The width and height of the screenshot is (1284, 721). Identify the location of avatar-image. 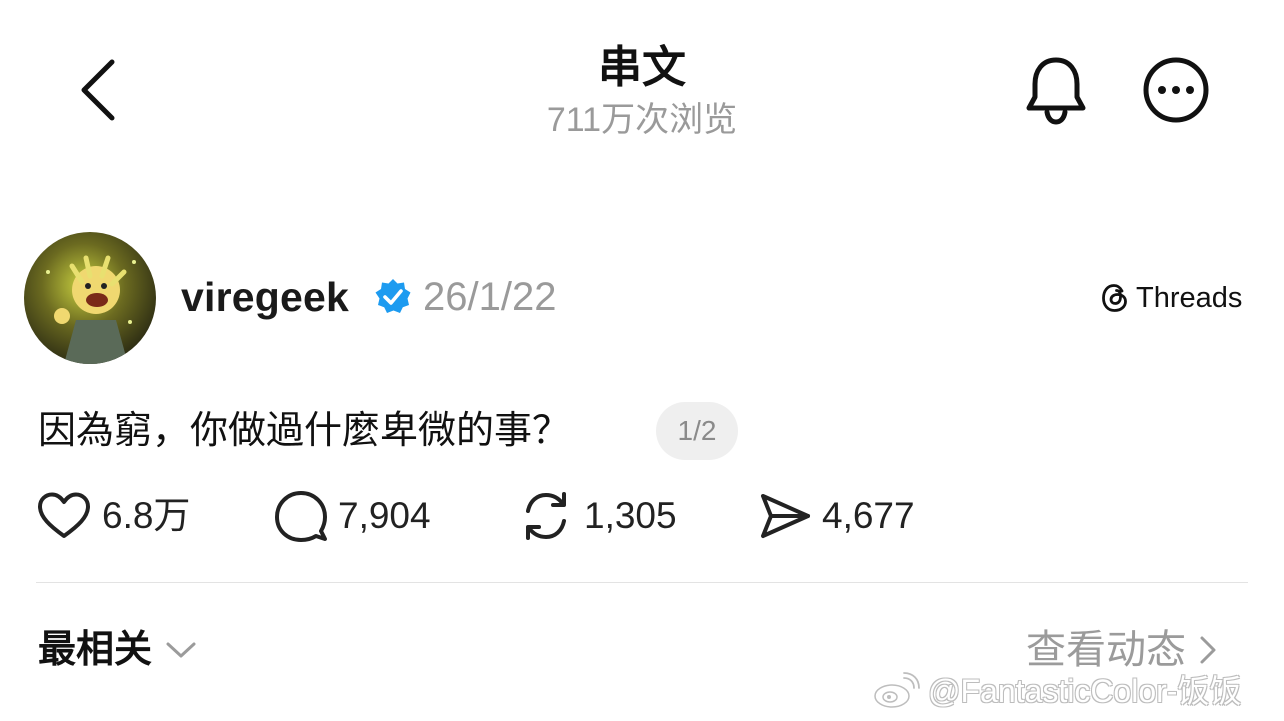
(90, 298).